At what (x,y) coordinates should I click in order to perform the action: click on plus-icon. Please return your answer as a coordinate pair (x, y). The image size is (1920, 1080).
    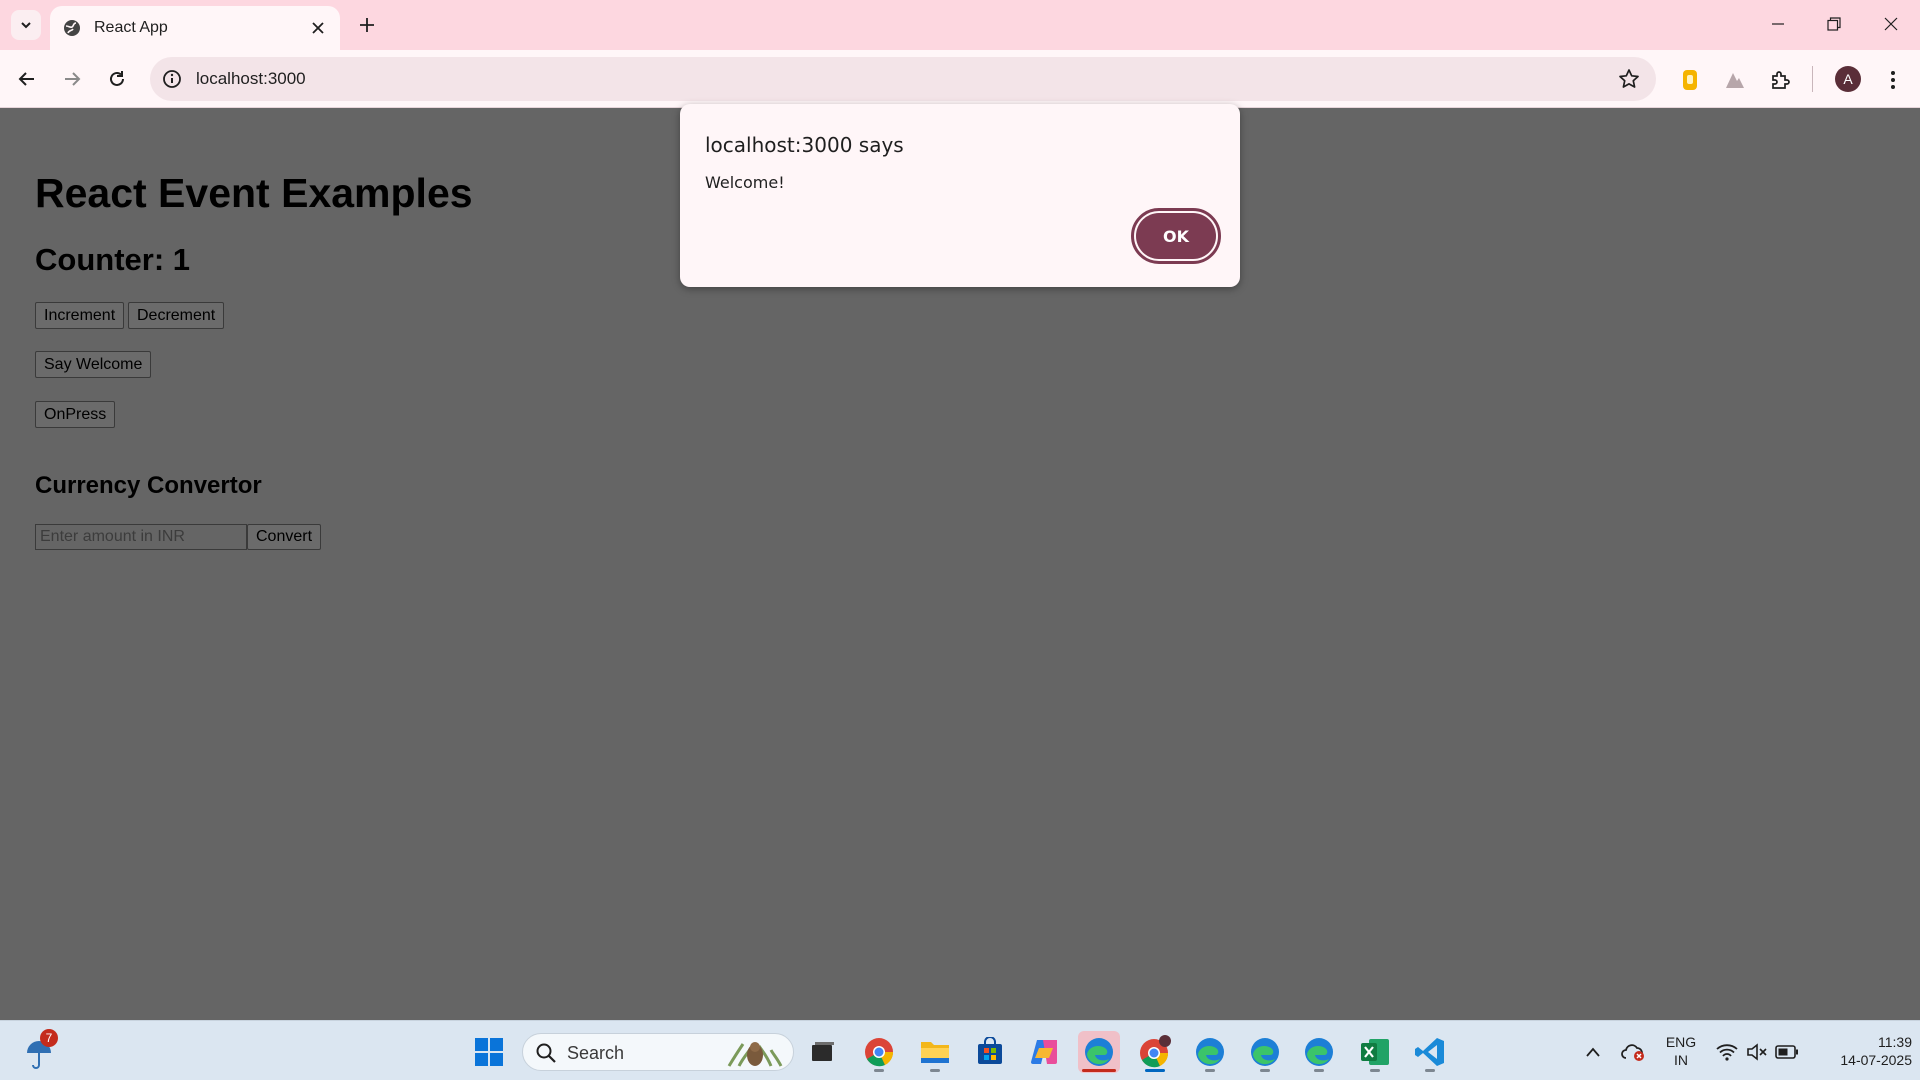
    Looking at the image, I should click on (367, 25).